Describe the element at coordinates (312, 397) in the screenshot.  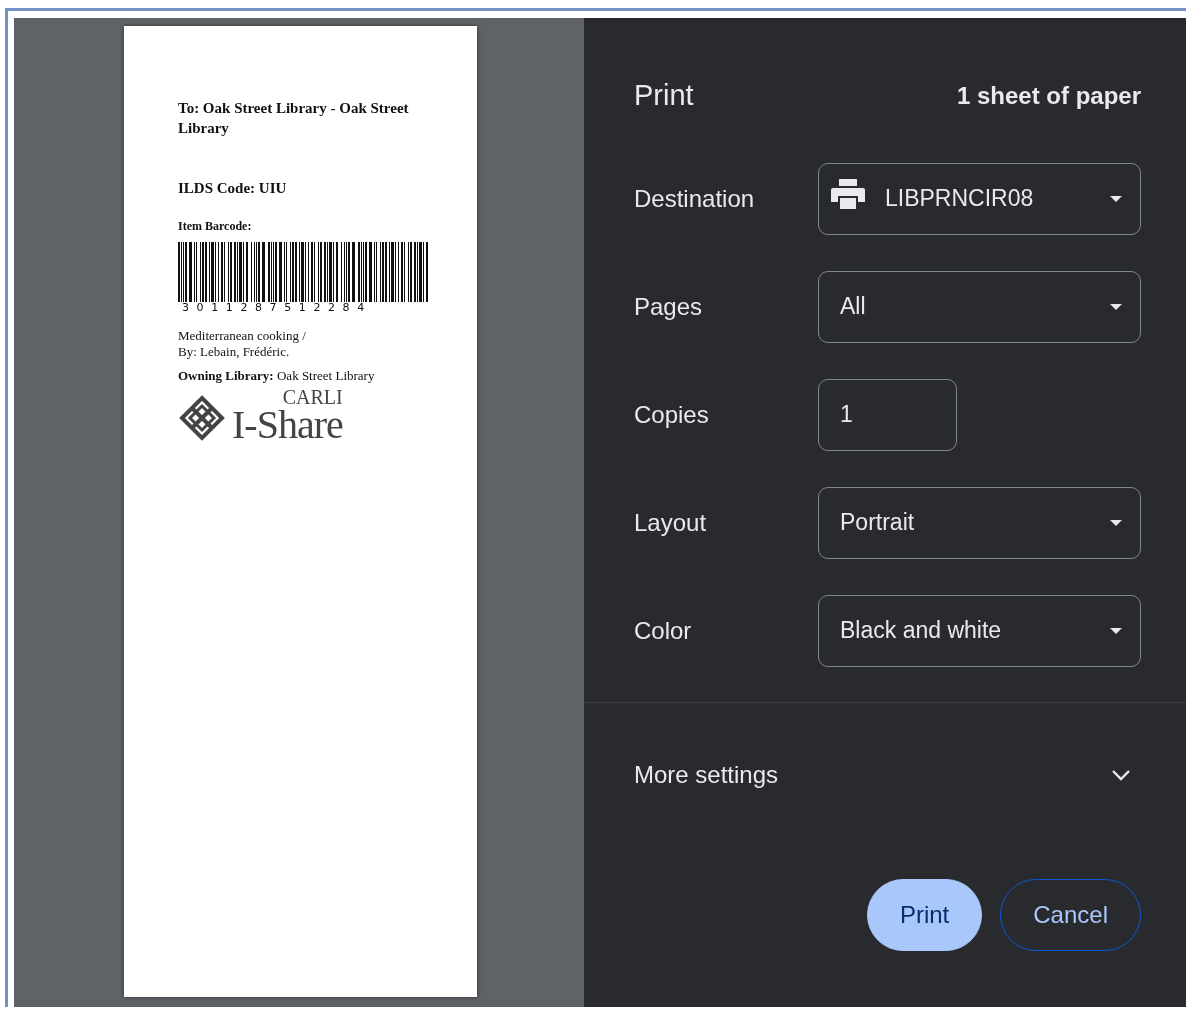
I see `logo-subtitle: CARLI` at that location.